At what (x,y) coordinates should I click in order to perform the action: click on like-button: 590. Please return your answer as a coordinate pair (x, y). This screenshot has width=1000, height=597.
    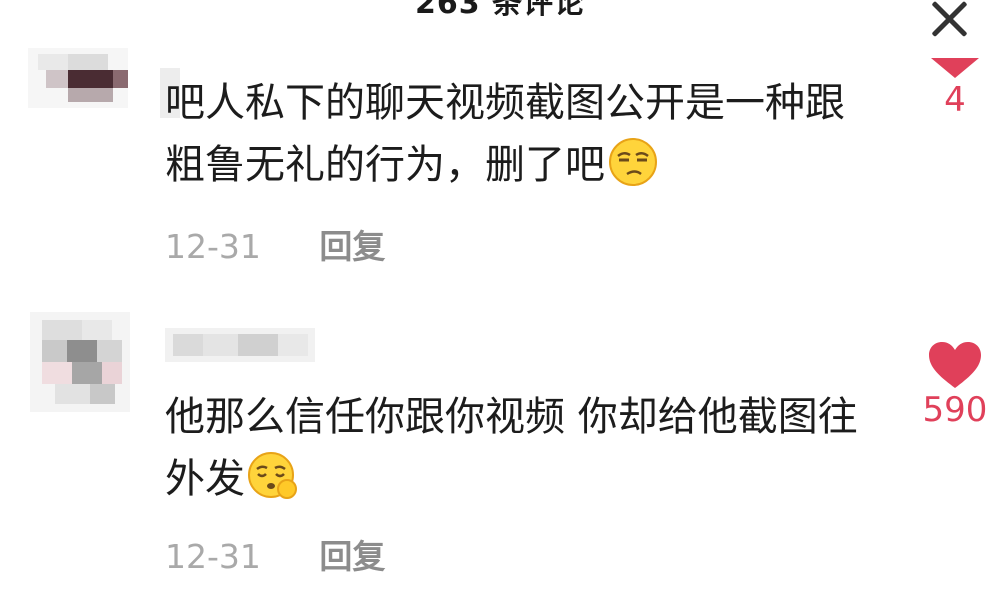
    Looking at the image, I should click on (955, 385).